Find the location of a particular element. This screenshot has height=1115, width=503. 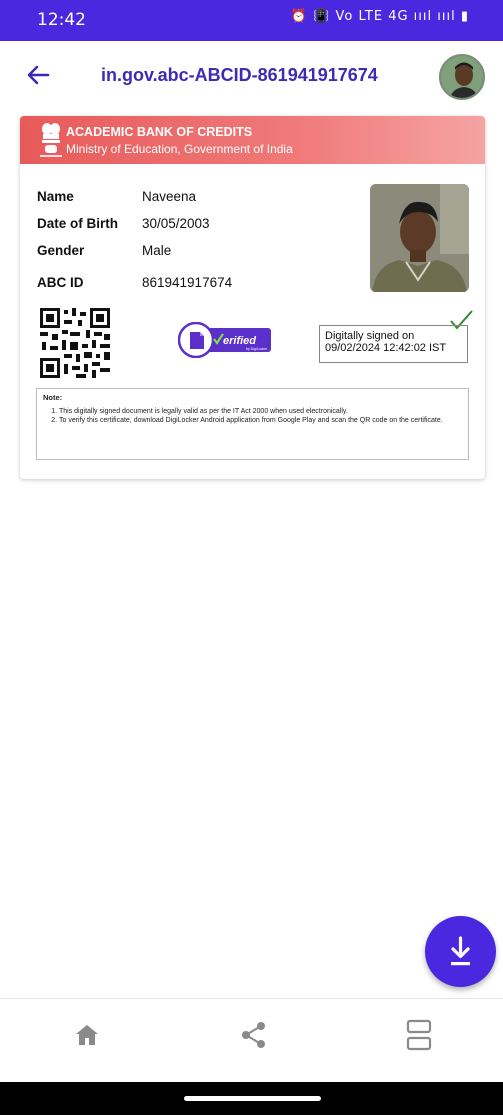

field-label-name: Name is located at coordinates (55, 196).